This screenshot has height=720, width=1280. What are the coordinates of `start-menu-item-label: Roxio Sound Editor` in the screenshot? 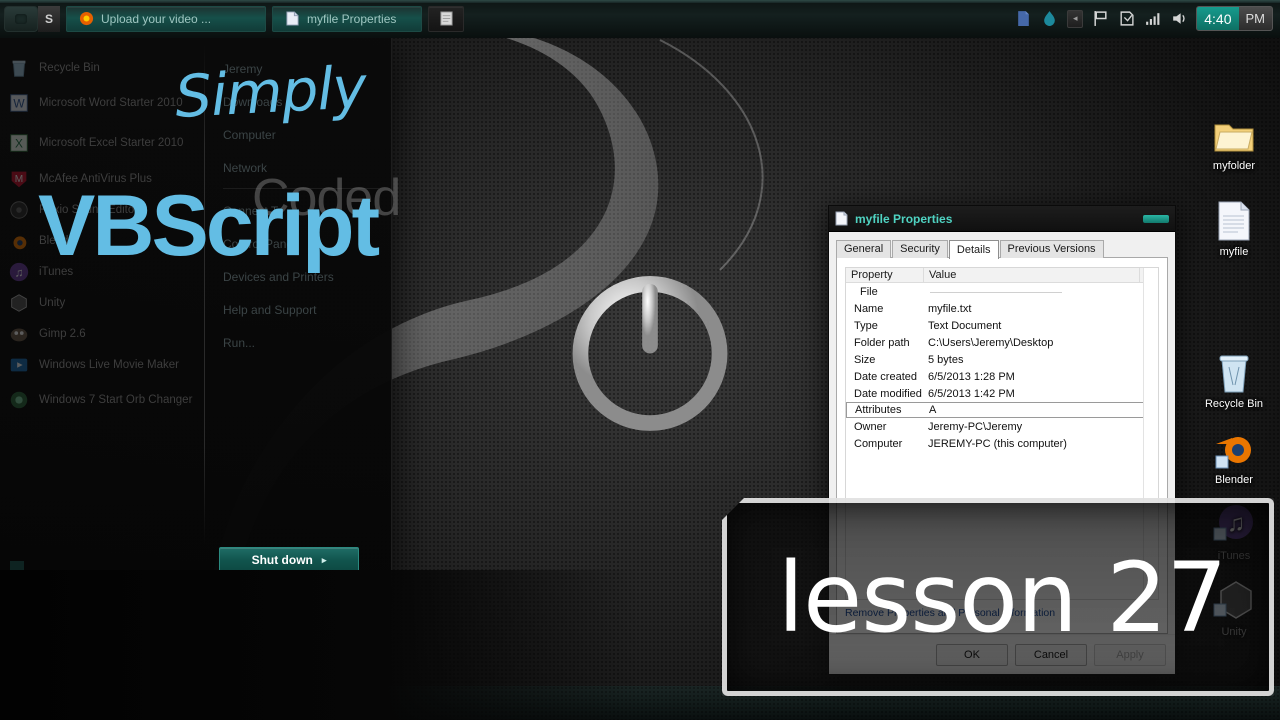 It's located at (89, 209).